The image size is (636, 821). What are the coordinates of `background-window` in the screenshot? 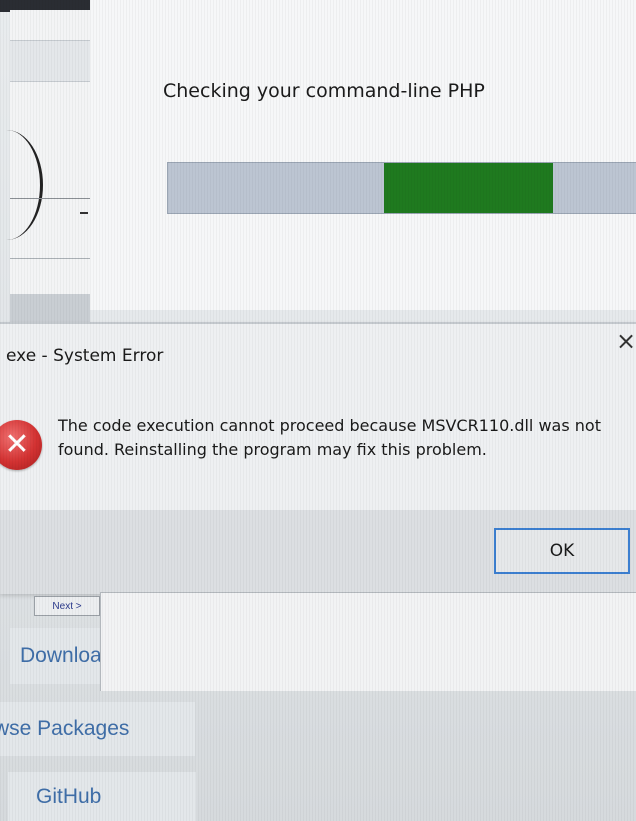 It's located at (368, 641).